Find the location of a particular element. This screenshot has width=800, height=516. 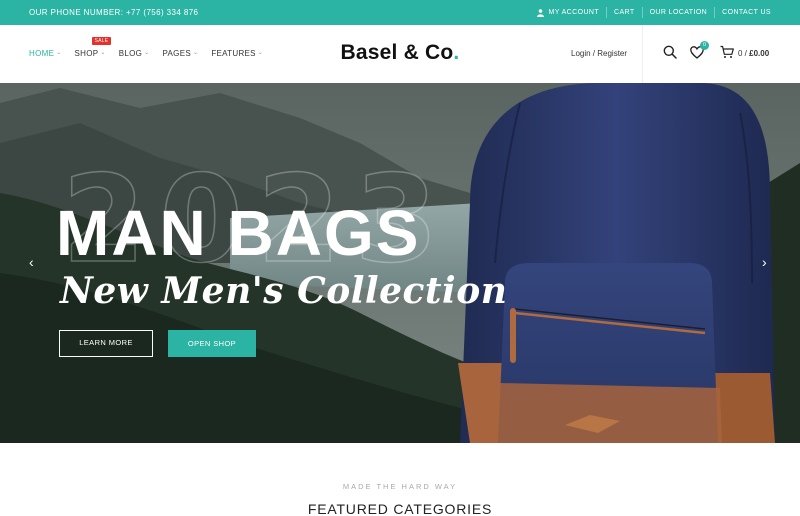

hero-headline: MAN BAGS is located at coordinates (238, 233).